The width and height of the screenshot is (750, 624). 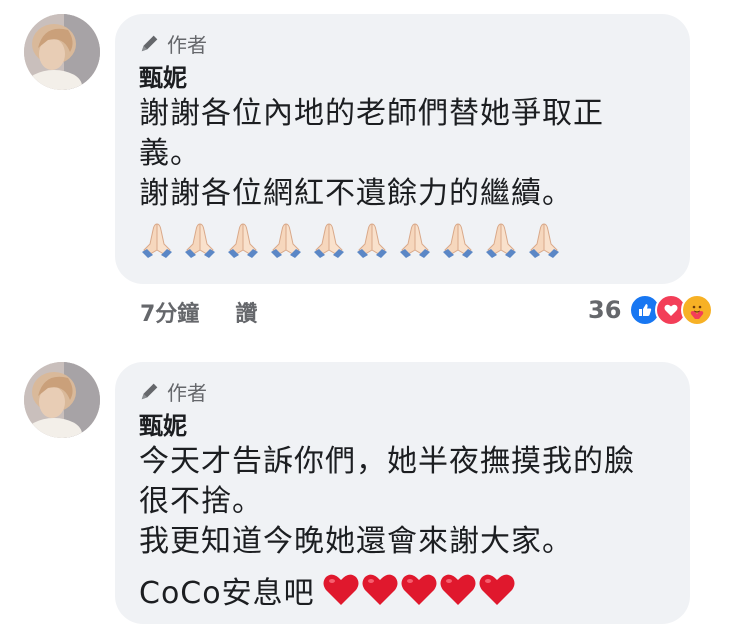 What do you see at coordinates (356, 193) in the screenshot?
I see `comment-text-line: 謝謝各位網紅不遺餘力的繼續。` at bounding box center [356, 193].